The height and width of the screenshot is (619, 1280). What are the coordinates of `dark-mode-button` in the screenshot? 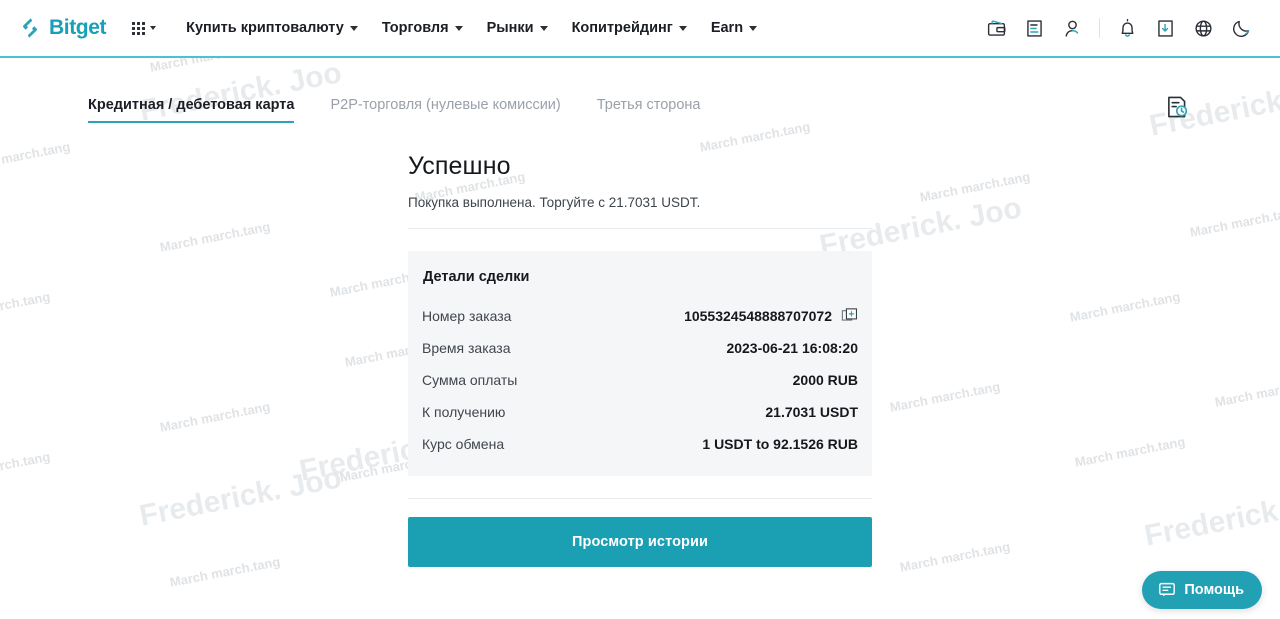 It's located at (1241, 28).